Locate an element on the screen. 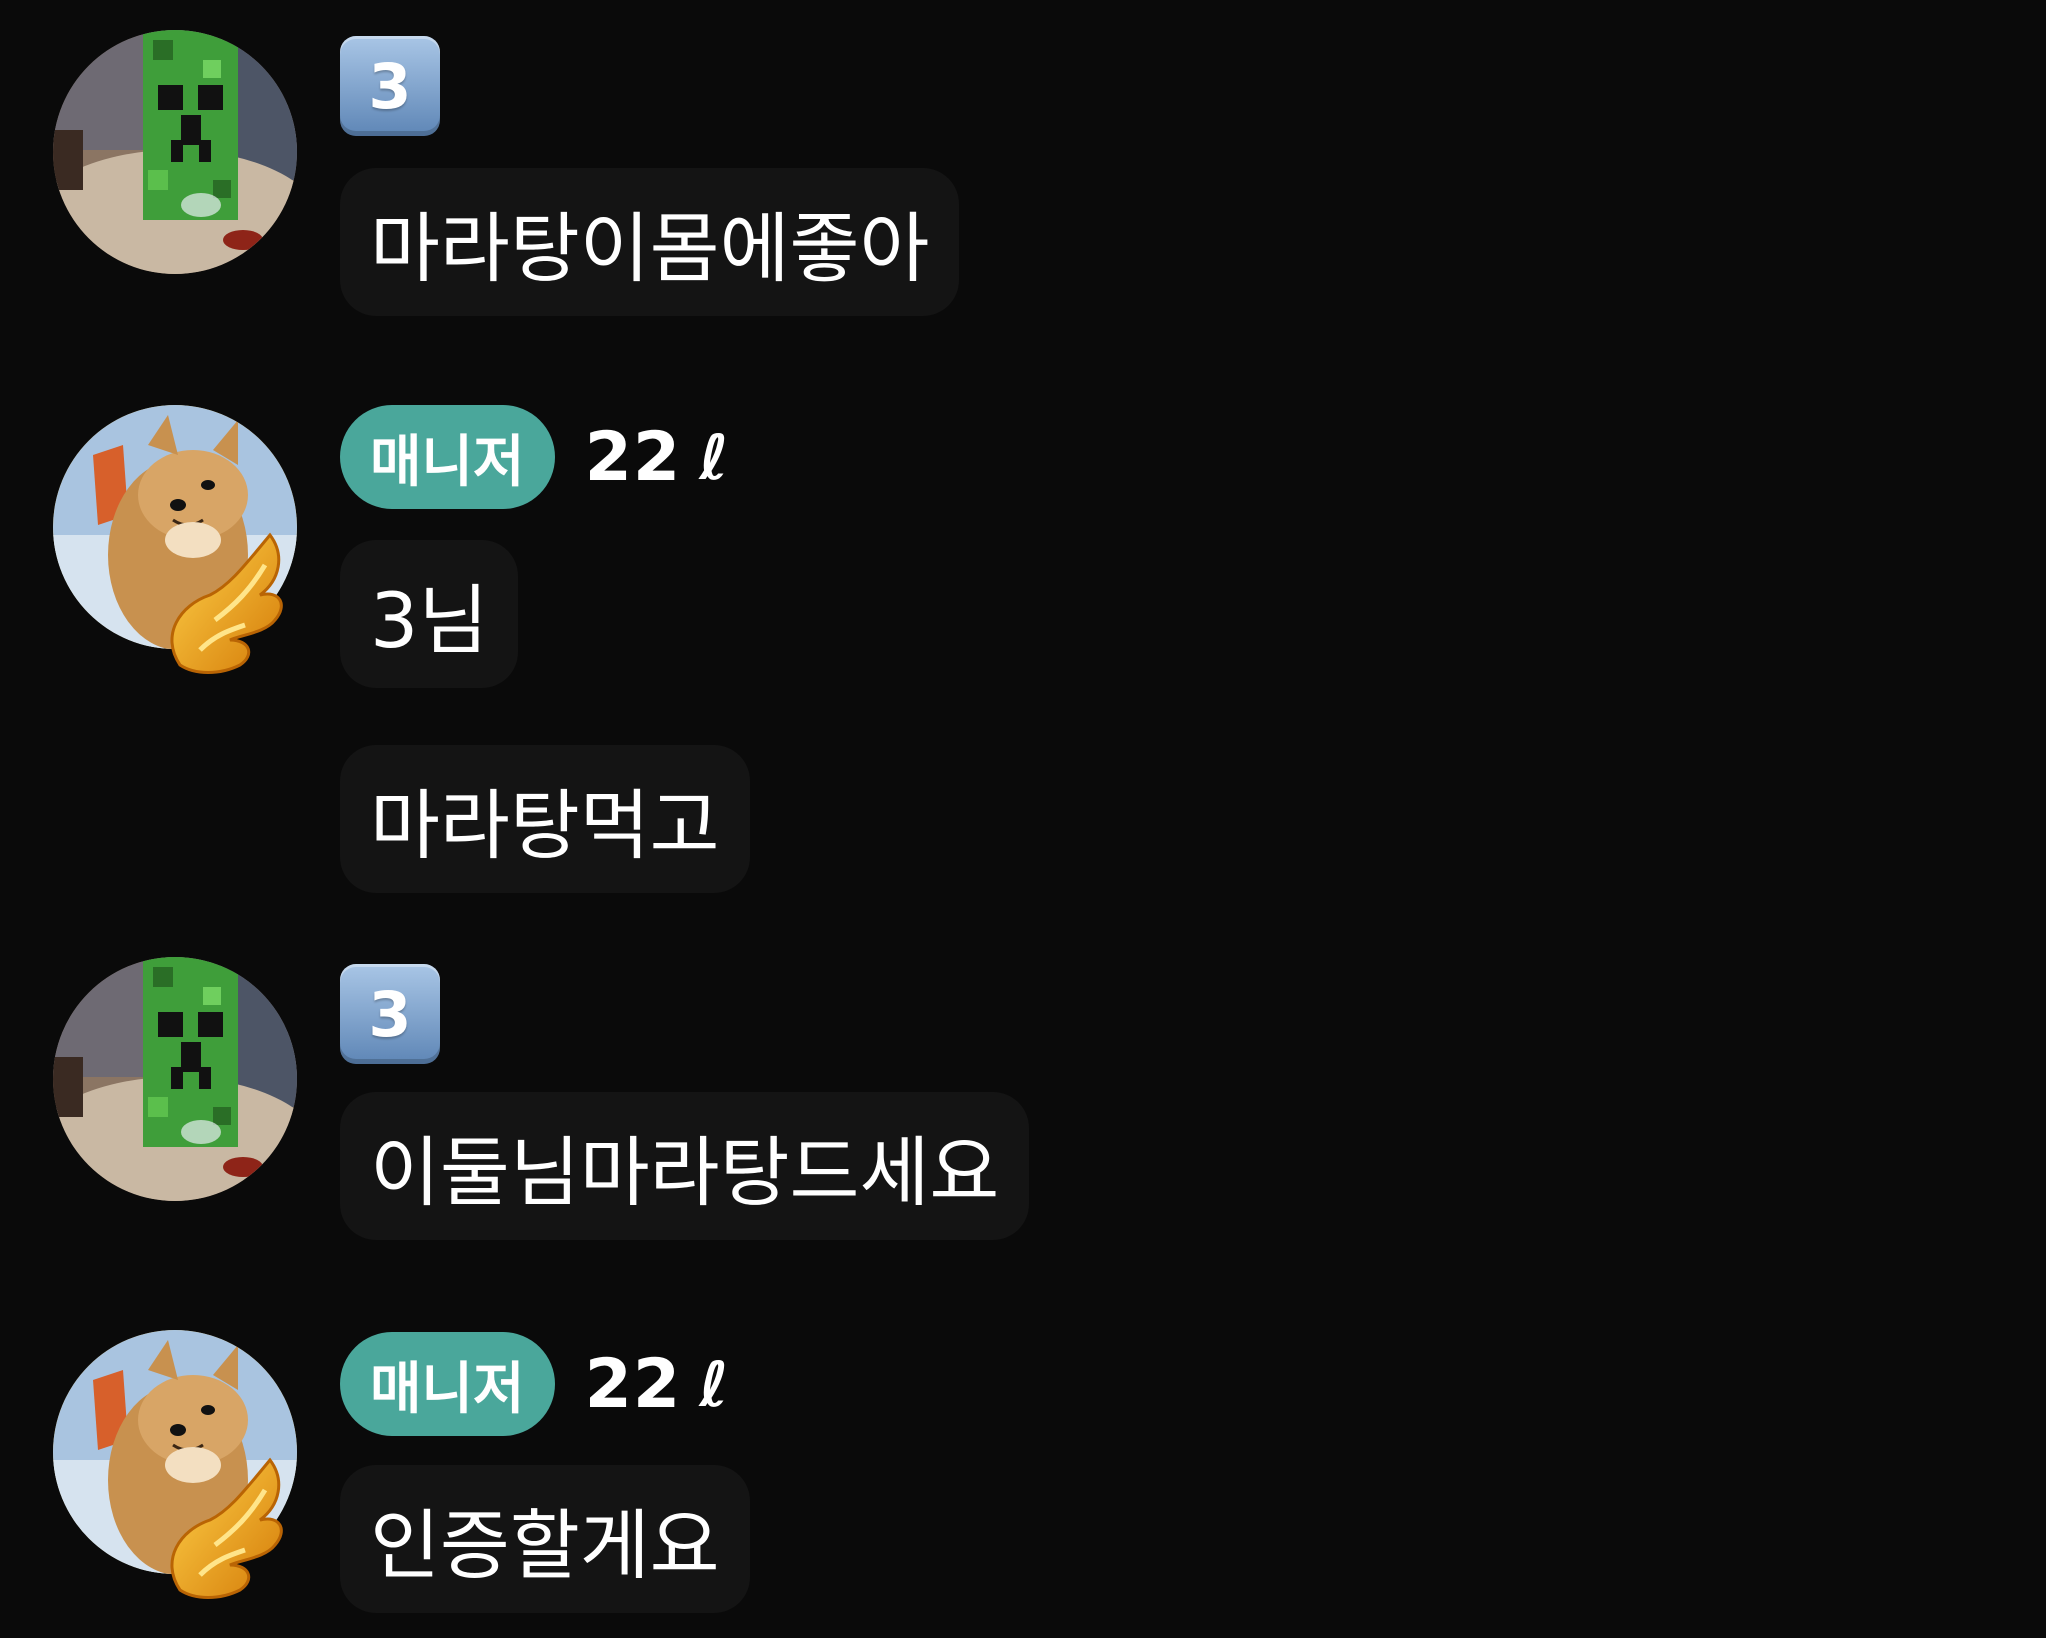  message-text: 이둘님마라탕드세요 is located at coordinates (685, 1172).